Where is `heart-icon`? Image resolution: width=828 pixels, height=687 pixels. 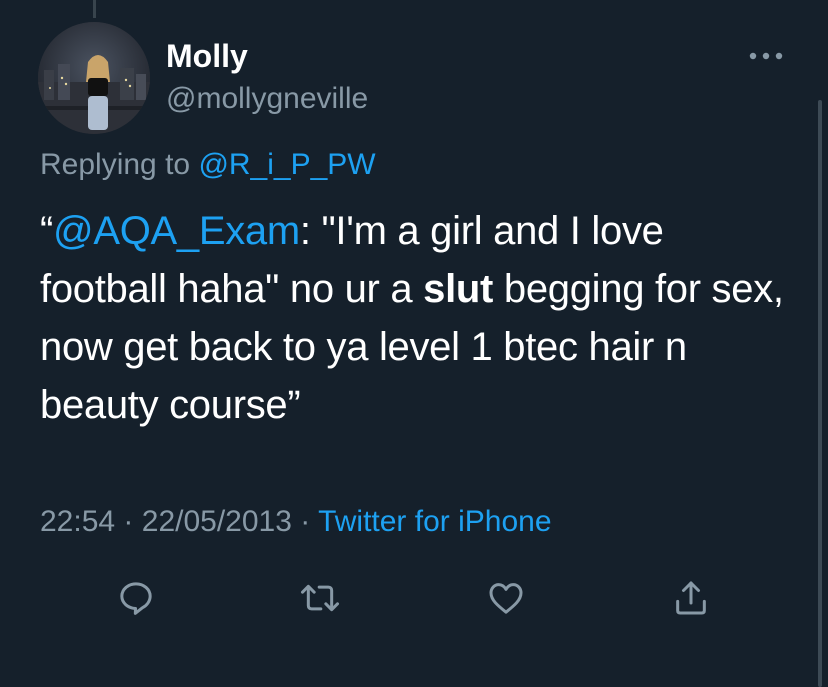
heart-icon is located at coordinates (506, 598).